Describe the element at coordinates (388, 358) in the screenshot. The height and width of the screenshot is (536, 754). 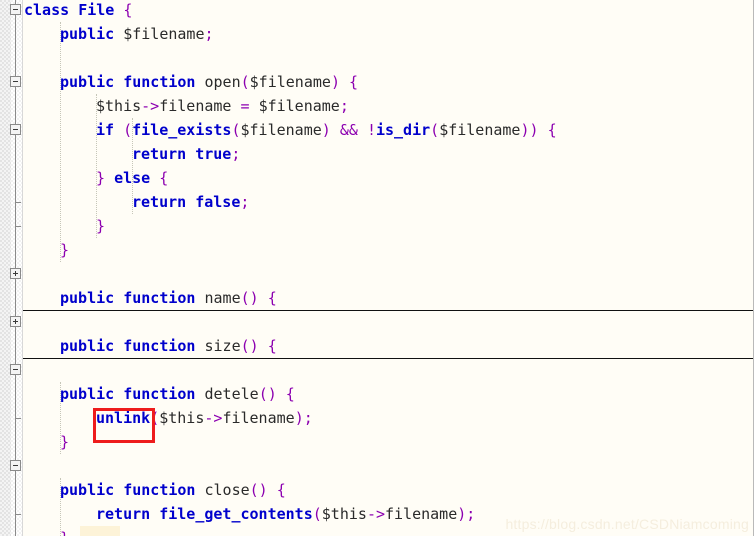
I see `fold-collapsed-line` at that location.